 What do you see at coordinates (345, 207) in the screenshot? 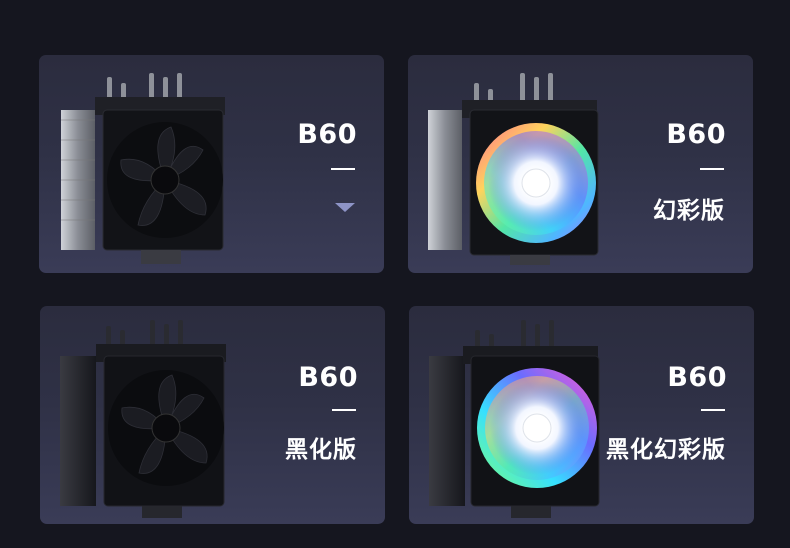
I see `chevron-down-icon` at bounding box center [345, 207].